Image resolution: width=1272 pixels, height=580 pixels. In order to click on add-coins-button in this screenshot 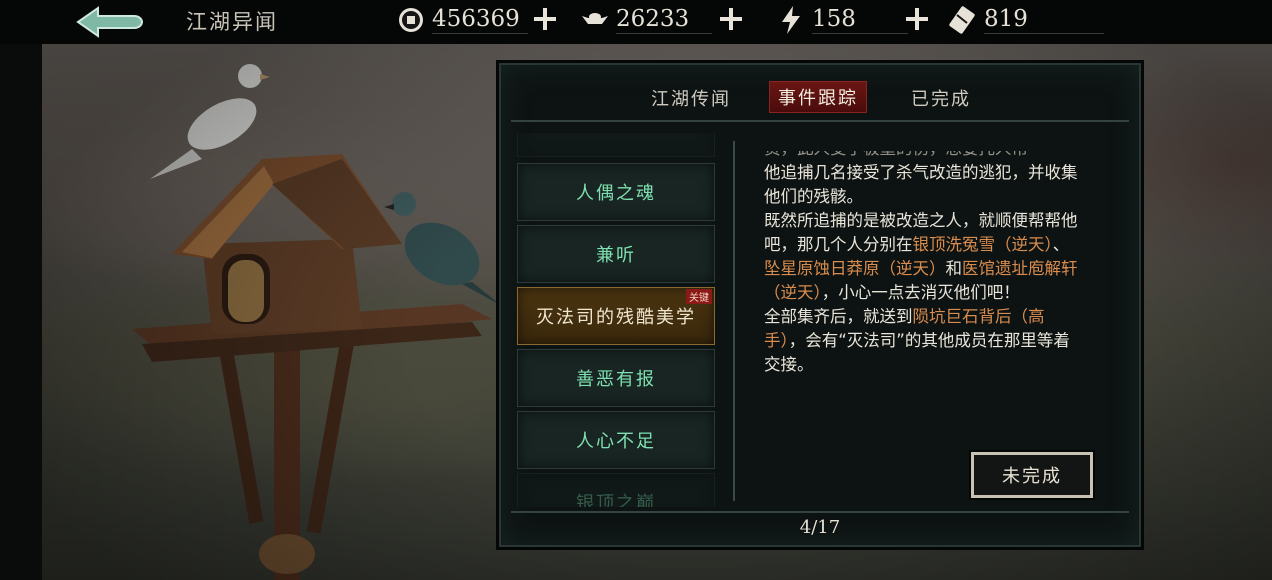, I will do `click(545, 19)`.